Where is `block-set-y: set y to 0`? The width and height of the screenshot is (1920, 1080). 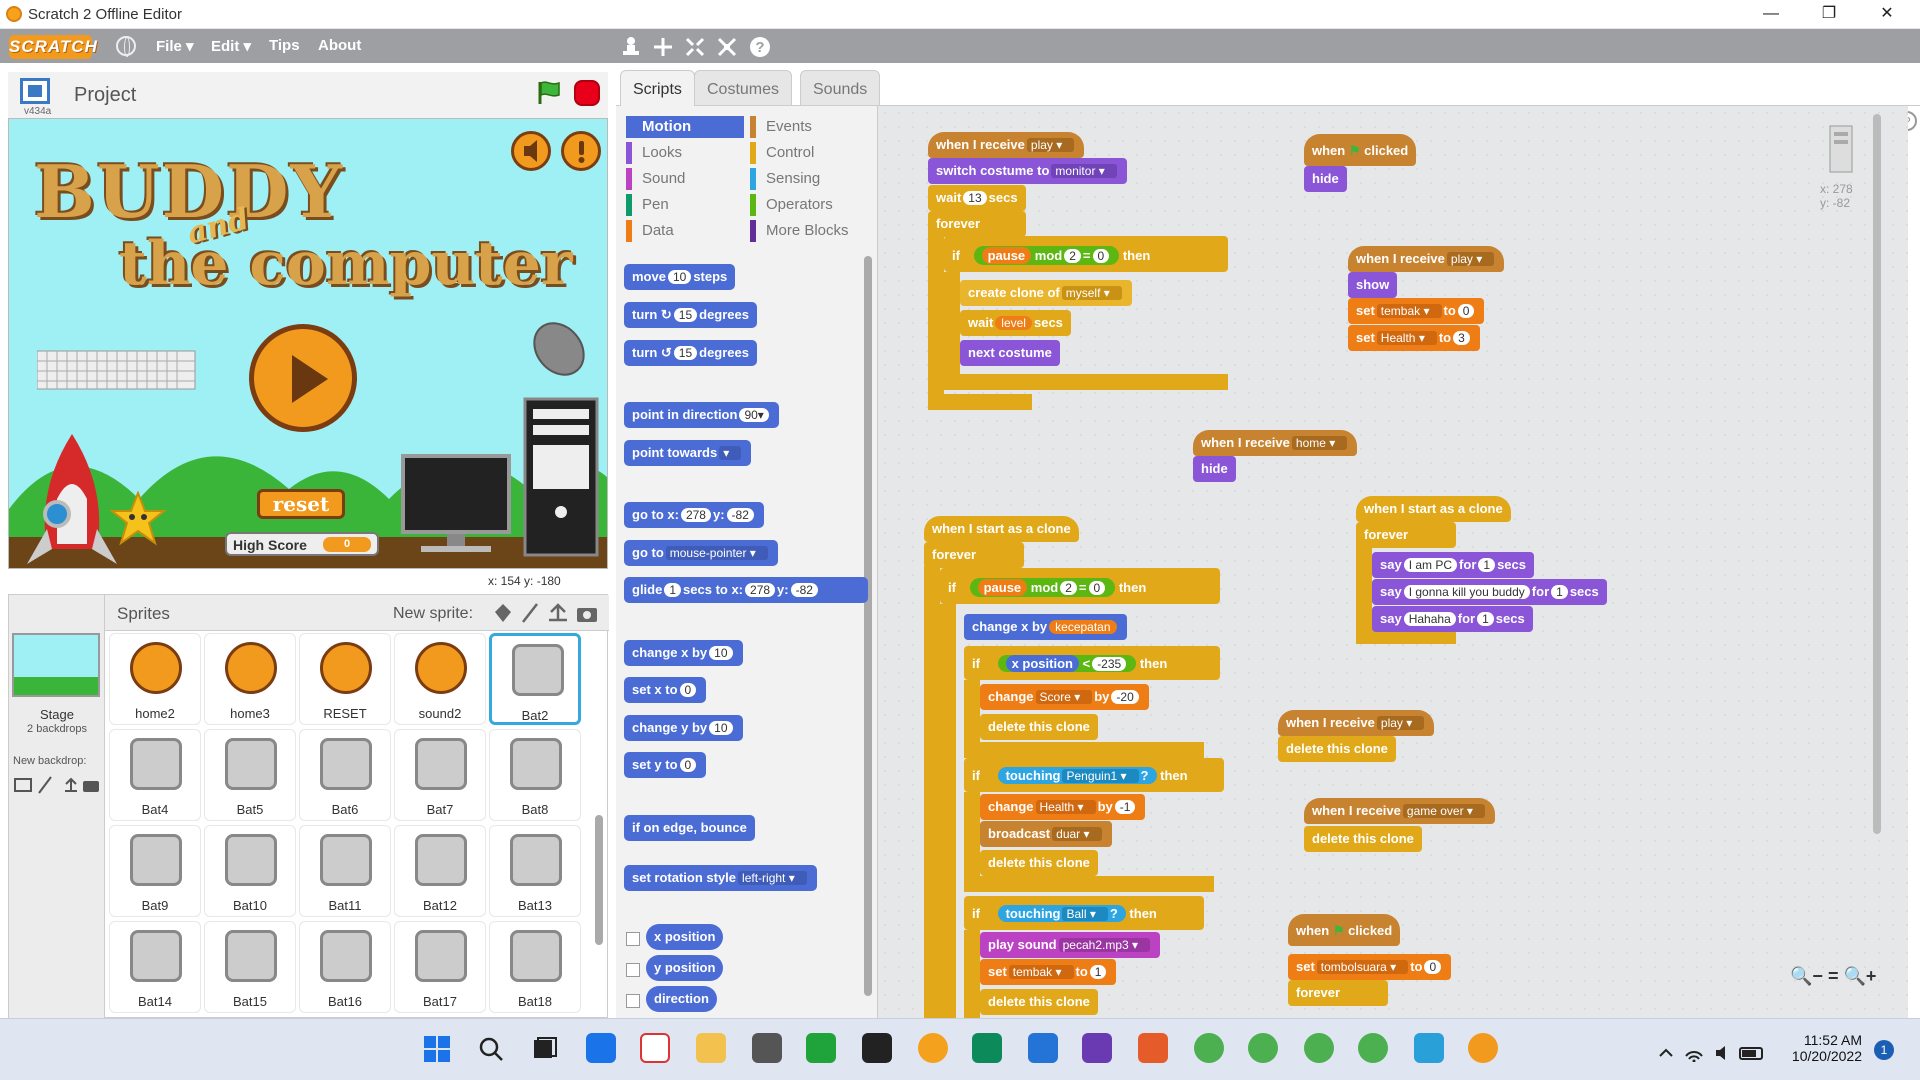 block-set-y: set y to 0 is located at coordinates (665, 765).